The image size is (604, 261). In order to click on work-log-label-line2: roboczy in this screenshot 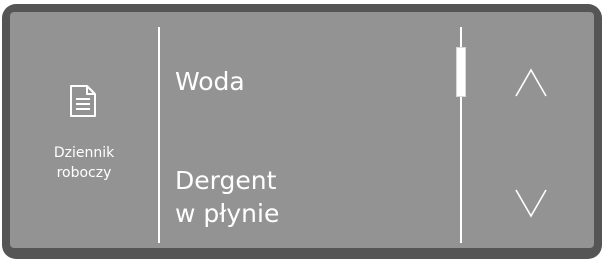, I will do `click(84, 173)`.